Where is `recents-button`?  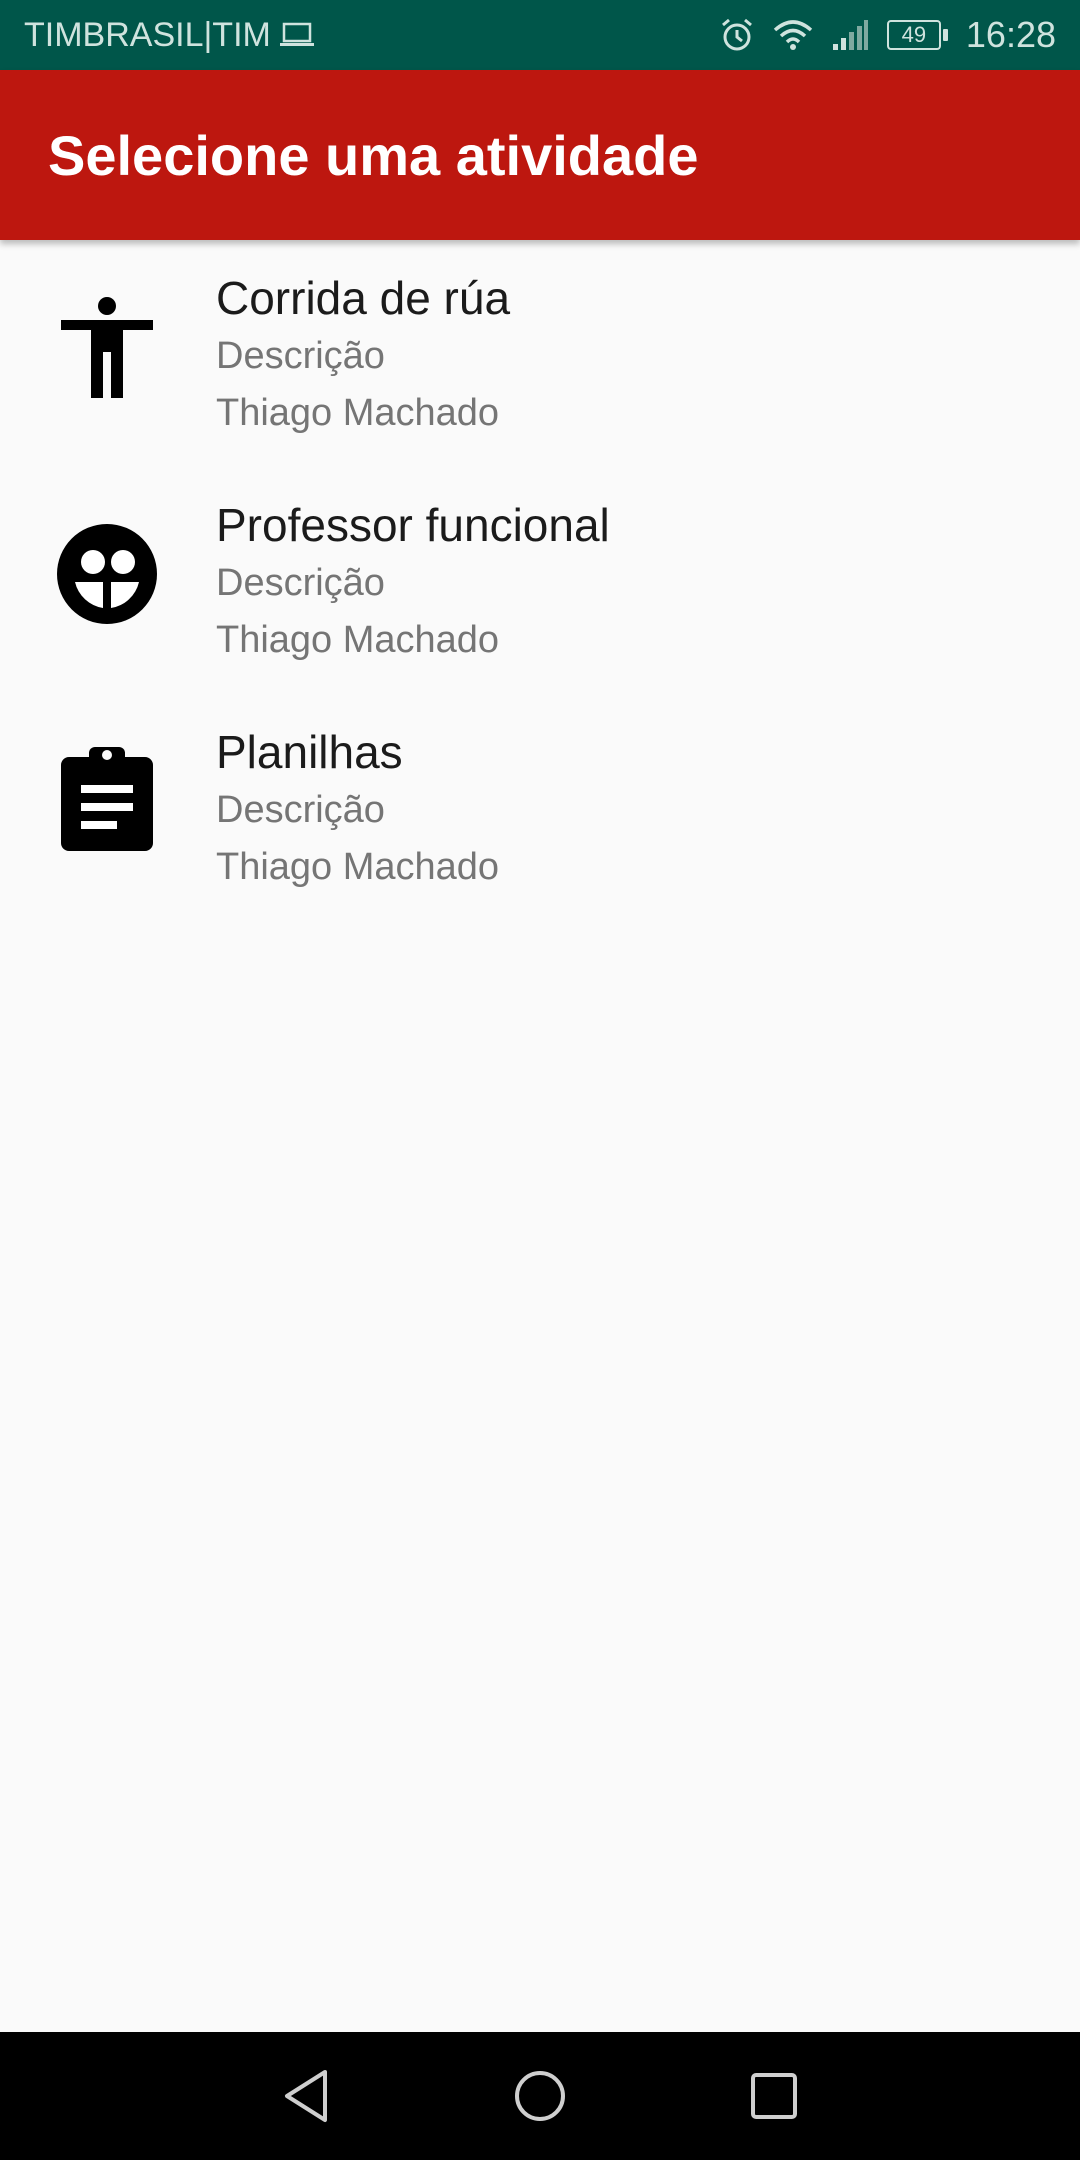
recents-button is located at coordinates (774, 2096).